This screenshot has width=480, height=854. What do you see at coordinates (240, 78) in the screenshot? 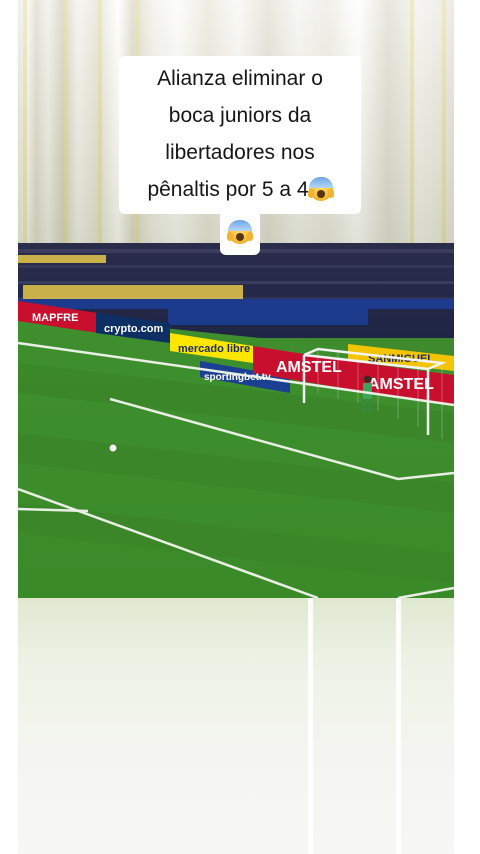
I see `caption-line-1: Alianza eliminar o` at bounding box center [240, 78].